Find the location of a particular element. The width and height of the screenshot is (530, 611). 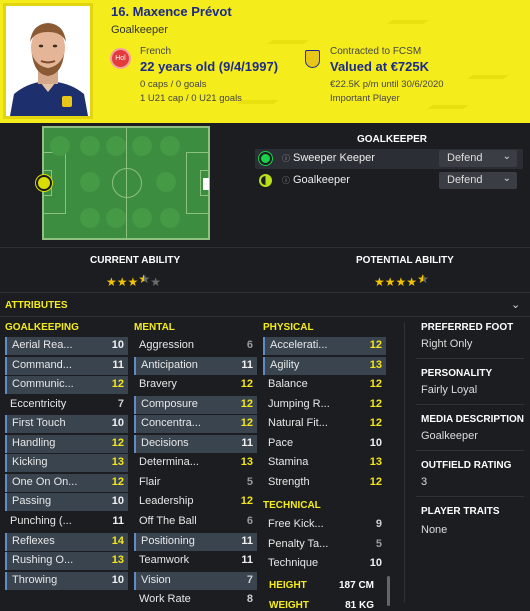

attribute-row: Penalty Ta... 5 is located at coordinates (324, 545).